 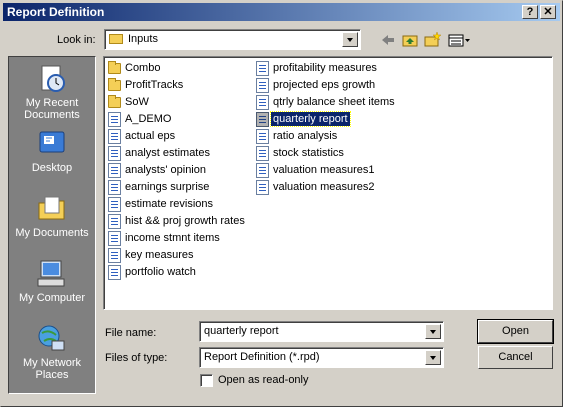 What do you see at coordinates (52, 209) in the screenshot?
I see `my-documents-icon` at bounding box center [52, 209].